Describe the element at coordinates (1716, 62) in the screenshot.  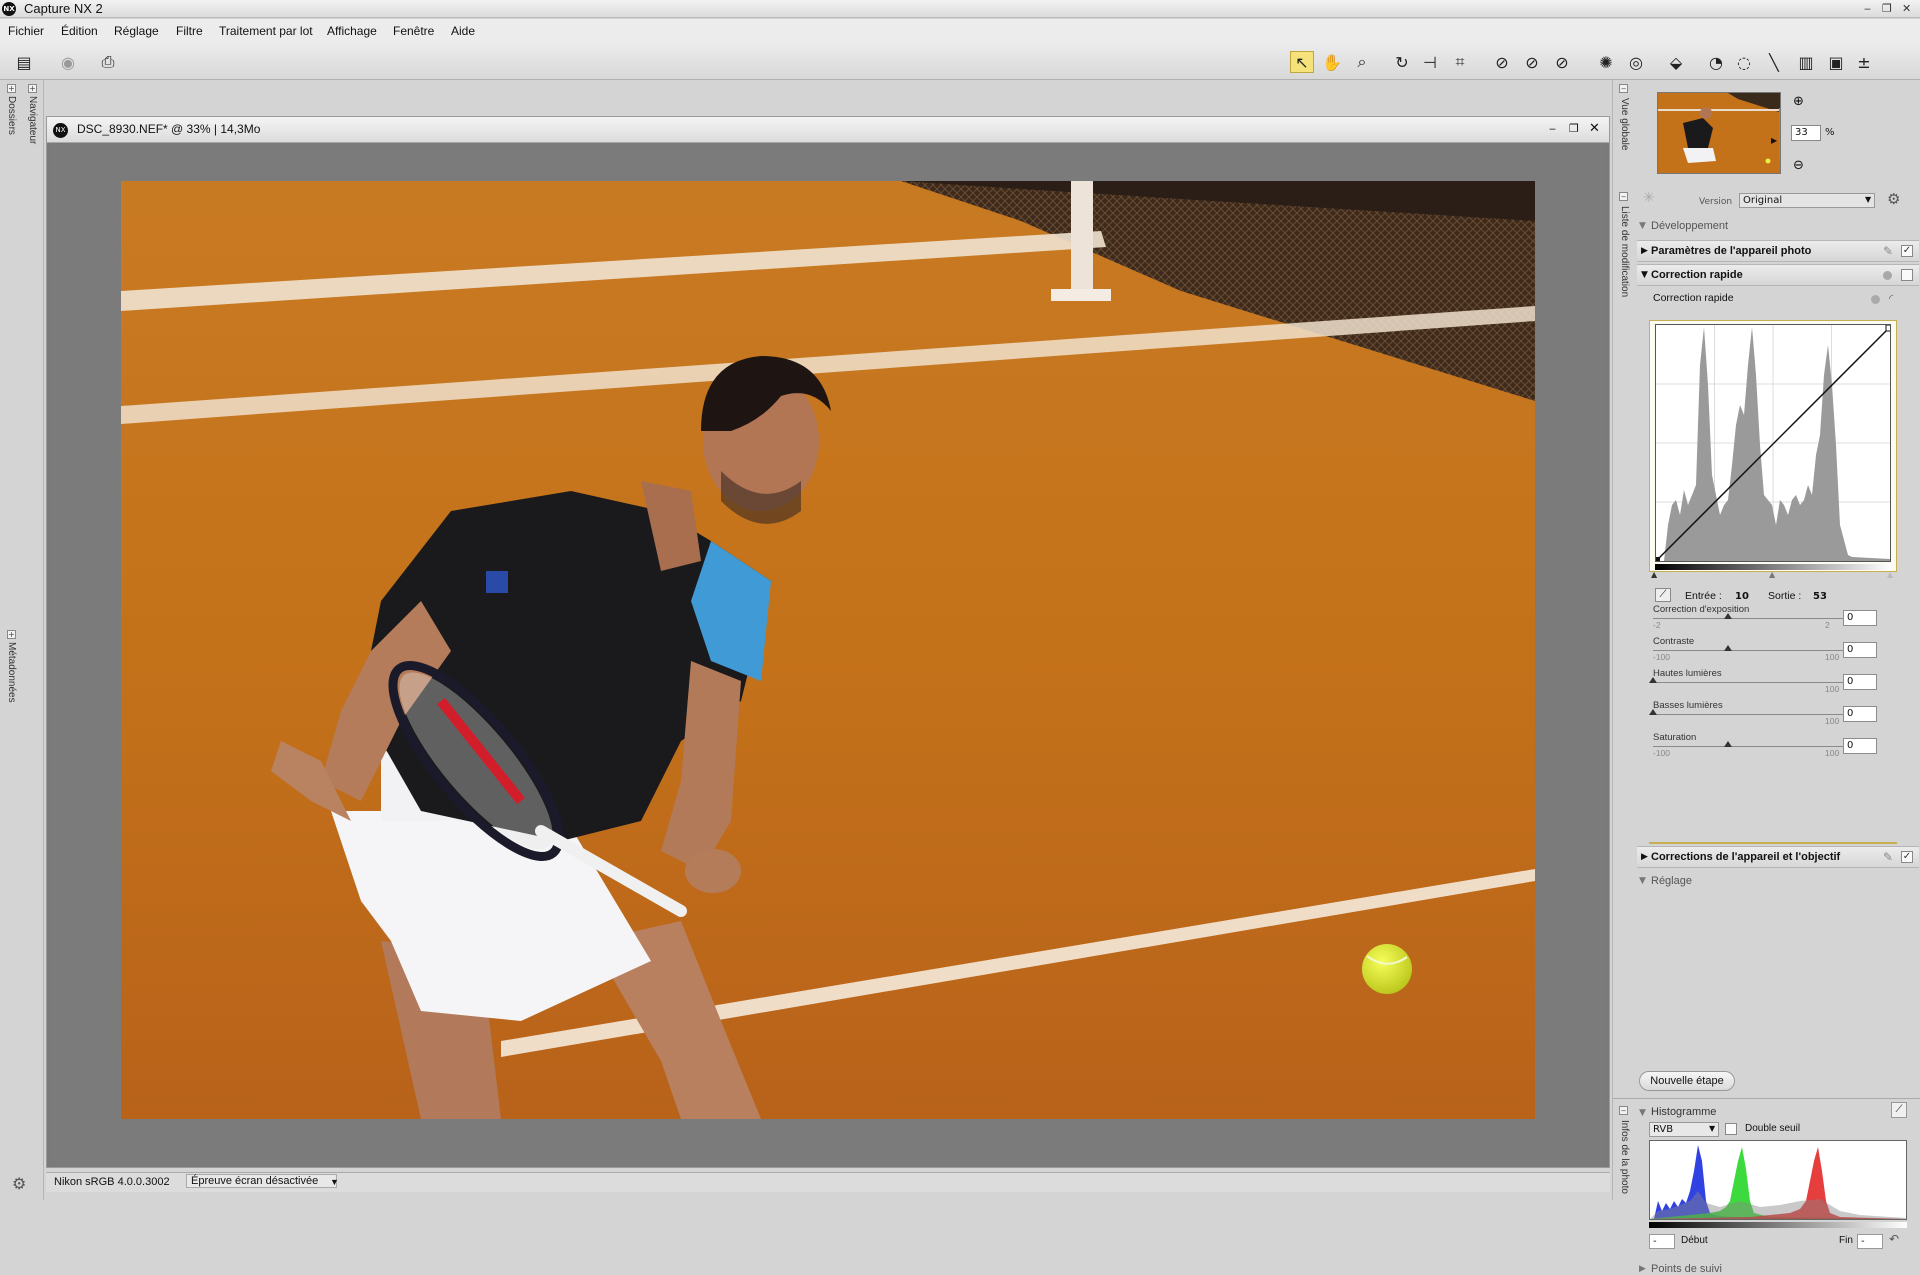
I see `color-control-point-icon: ◔` at that location.